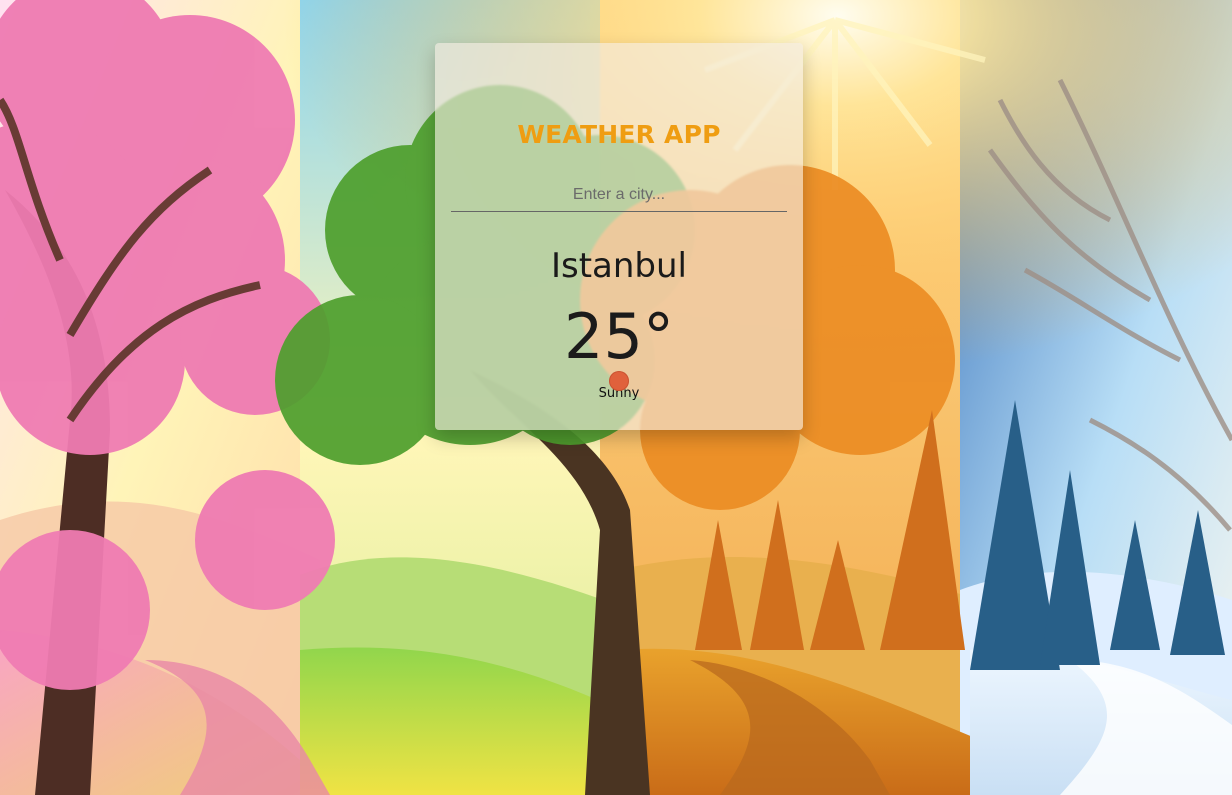 The height and width of the screenshot is (795, 1232). Describe the element at coordinates (619, 336) in the screenshot. I see `temperature-value: 25°` at that location.